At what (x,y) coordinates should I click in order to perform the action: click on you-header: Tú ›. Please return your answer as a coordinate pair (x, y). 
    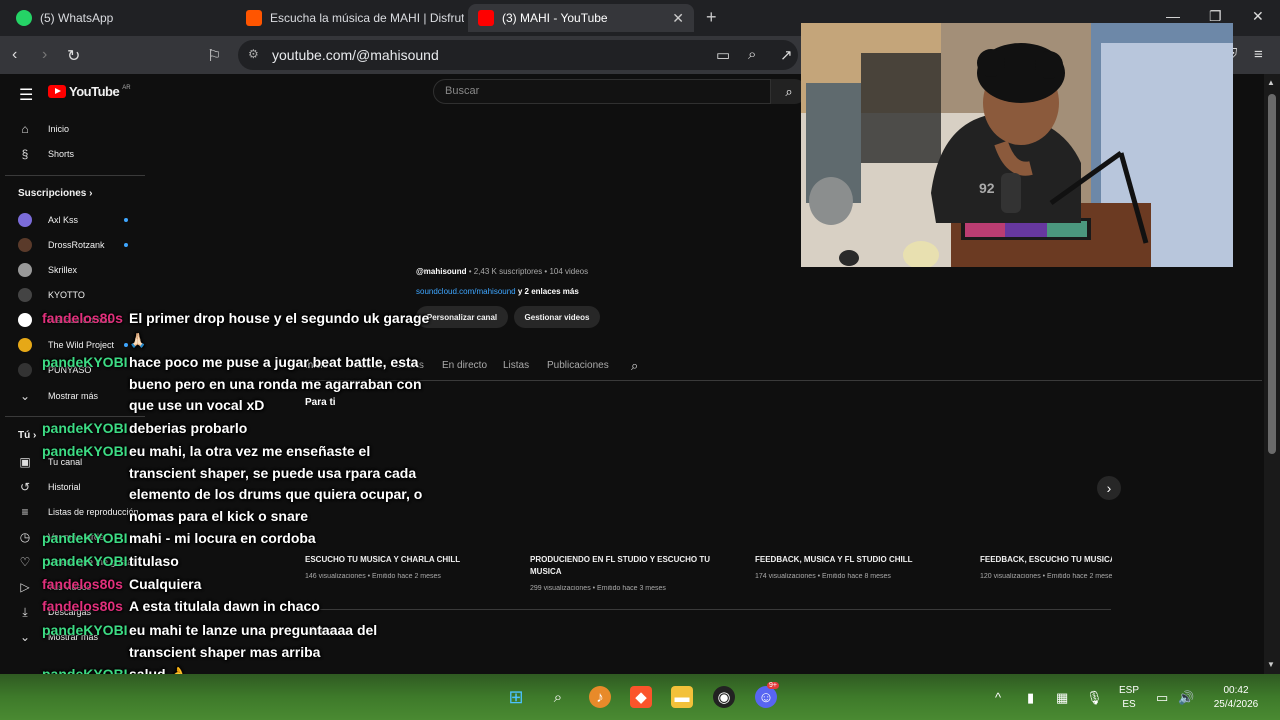
    Looking at the image, I should click on (27, 435).